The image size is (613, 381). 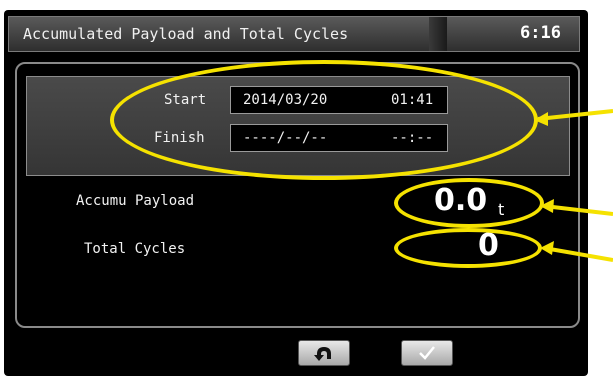 I want to click on start-date-value: 2014/03/20, so click(x=285, y=100).